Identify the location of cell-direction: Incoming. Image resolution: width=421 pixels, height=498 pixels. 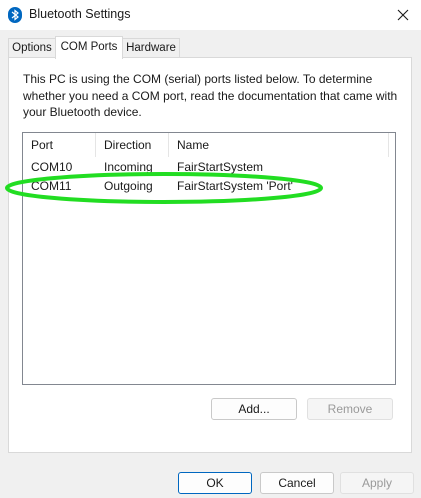
(128, 167).